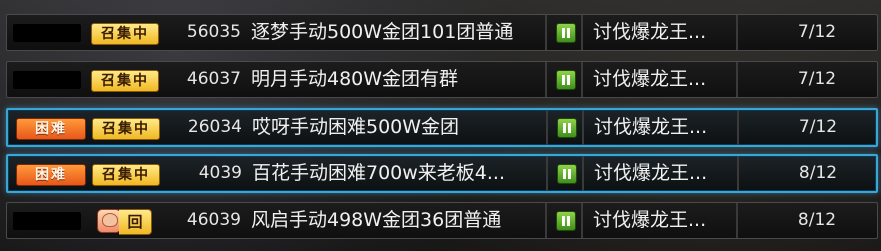 This screenshot has height=251, width=881. I want to click on team-row: 召集中 56035 逐梦手动500W金团101团普通 讨伐爆龙王... 7/12, so click(442, 32).